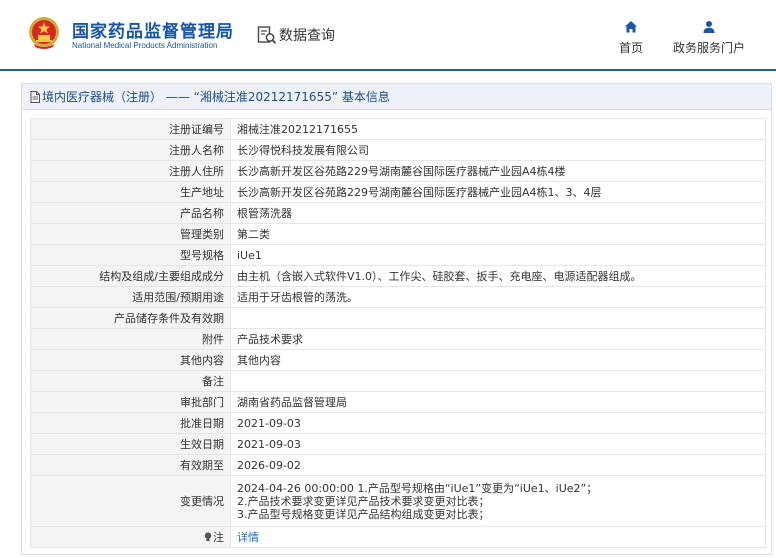 This screenshot has width=776, height=558. I want to click on table-row: 注册证编号 湘械注准20212171655, so click(398, 129).